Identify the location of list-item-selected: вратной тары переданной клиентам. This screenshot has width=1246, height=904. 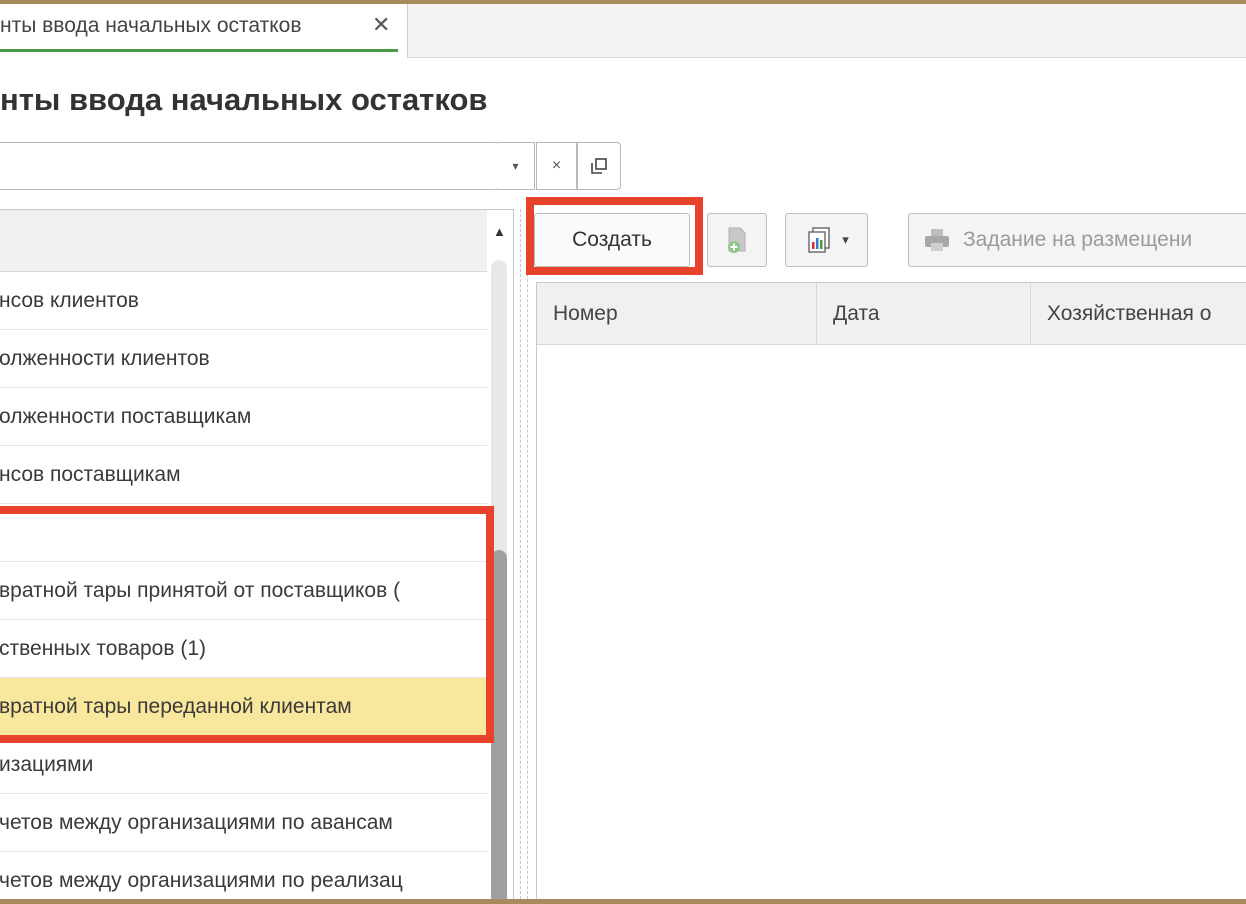
(243, 707).